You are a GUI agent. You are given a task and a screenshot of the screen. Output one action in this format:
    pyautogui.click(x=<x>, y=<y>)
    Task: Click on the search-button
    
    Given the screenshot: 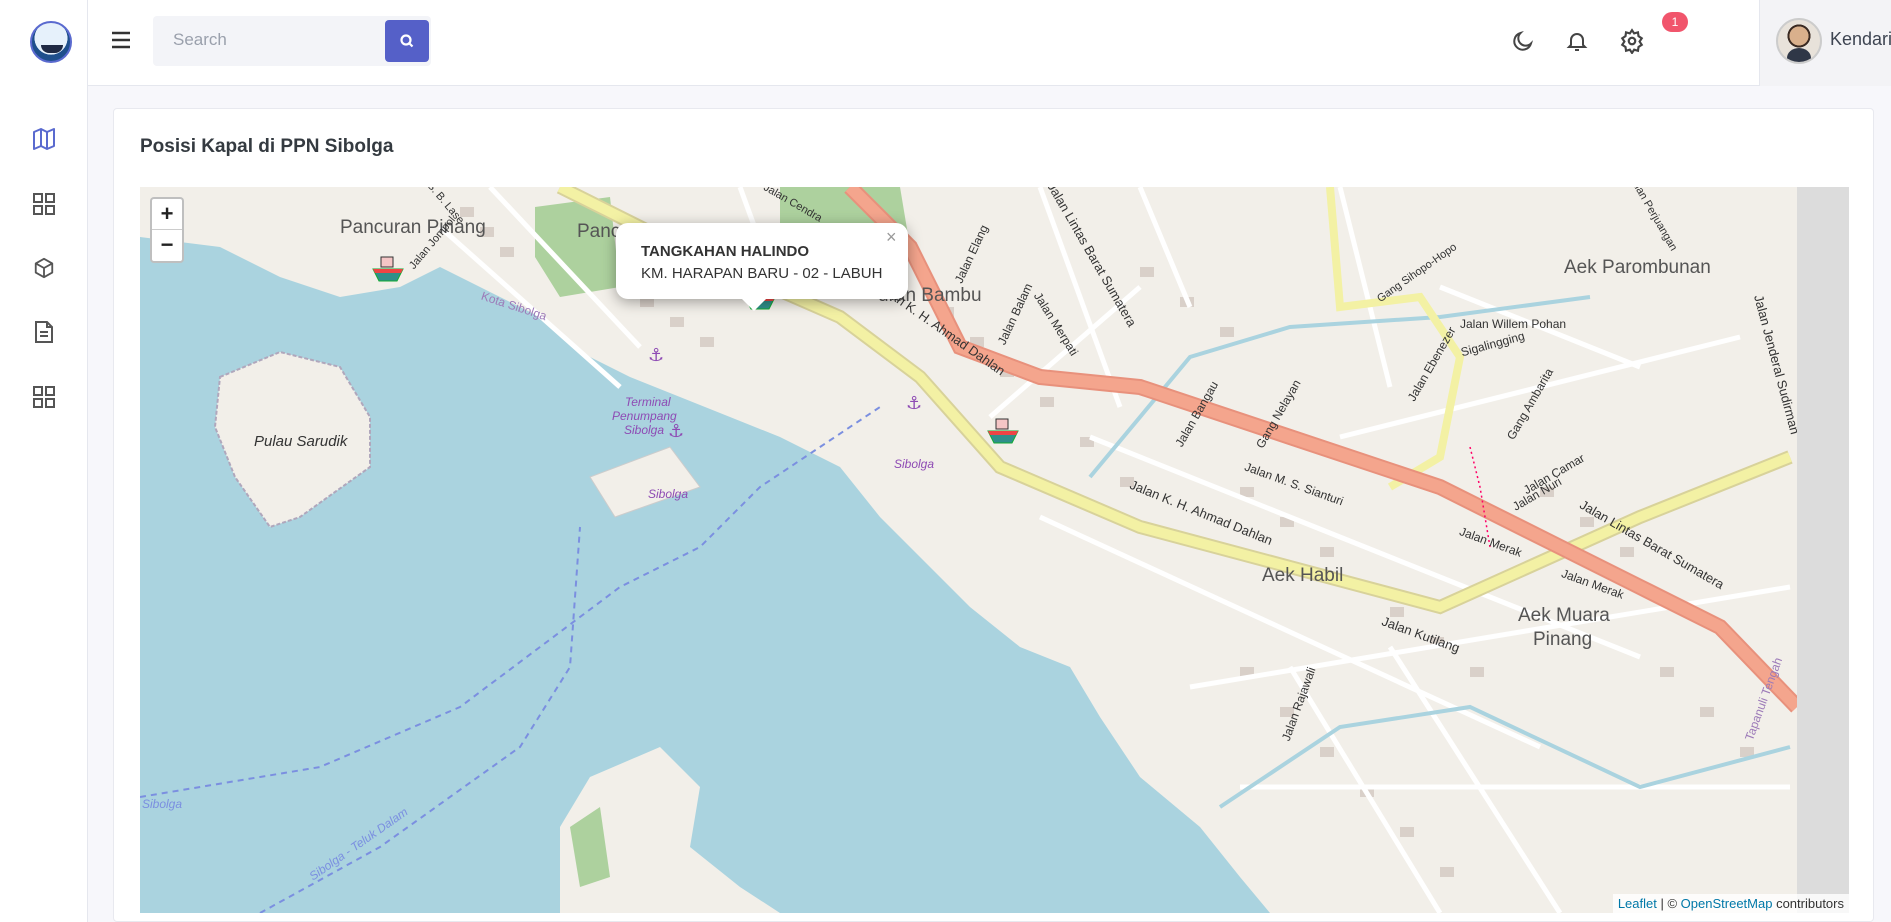 What is the action you would take?
    pyautogui.click(x=407, y=41)
    